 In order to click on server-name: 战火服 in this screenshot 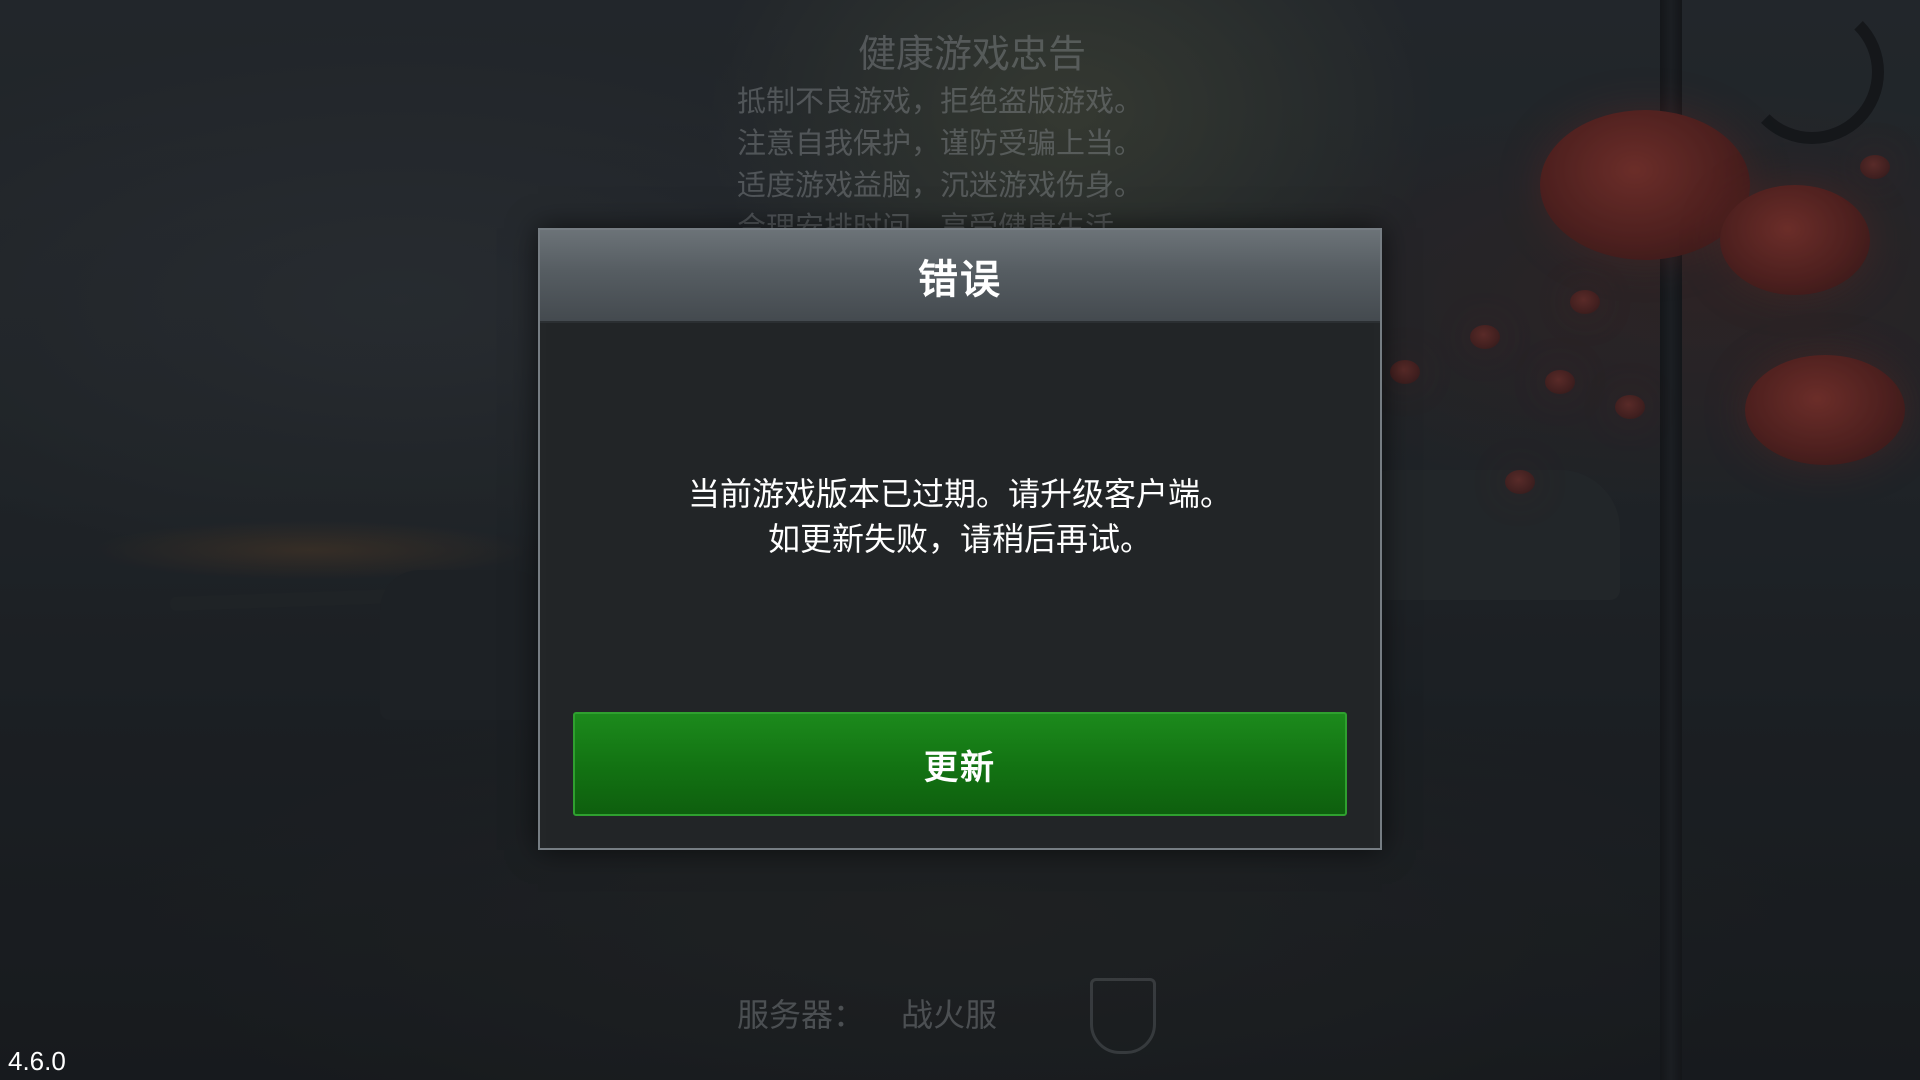, I will do `click(949, 1015)`.